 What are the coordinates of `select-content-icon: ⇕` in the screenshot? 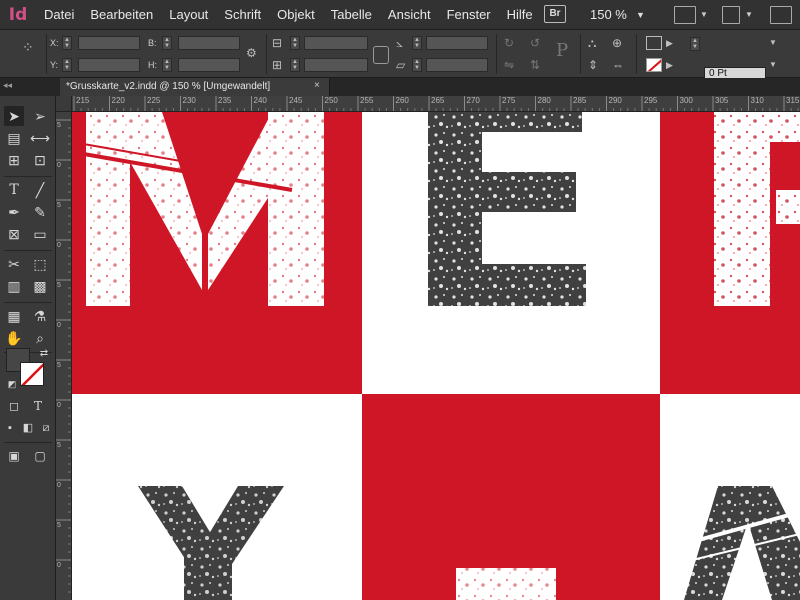 It's located at (593, 65).